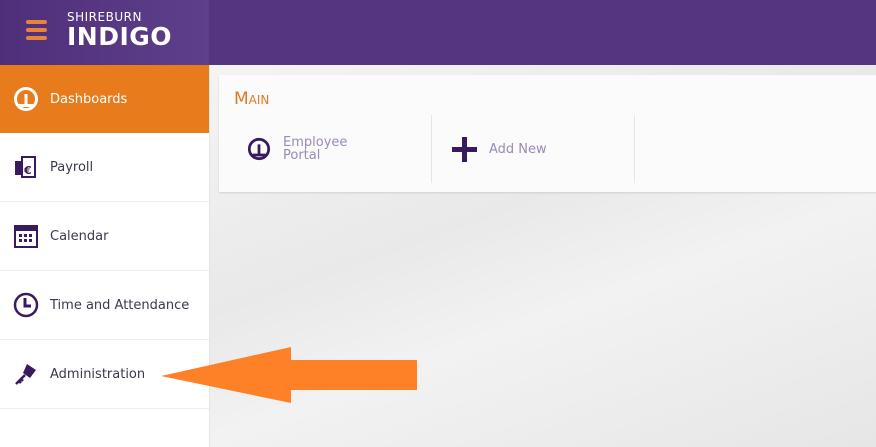 The width and height of the screenshot is (876, 447). I want to click on tile-label-line2: Portal, so click(302, 155).